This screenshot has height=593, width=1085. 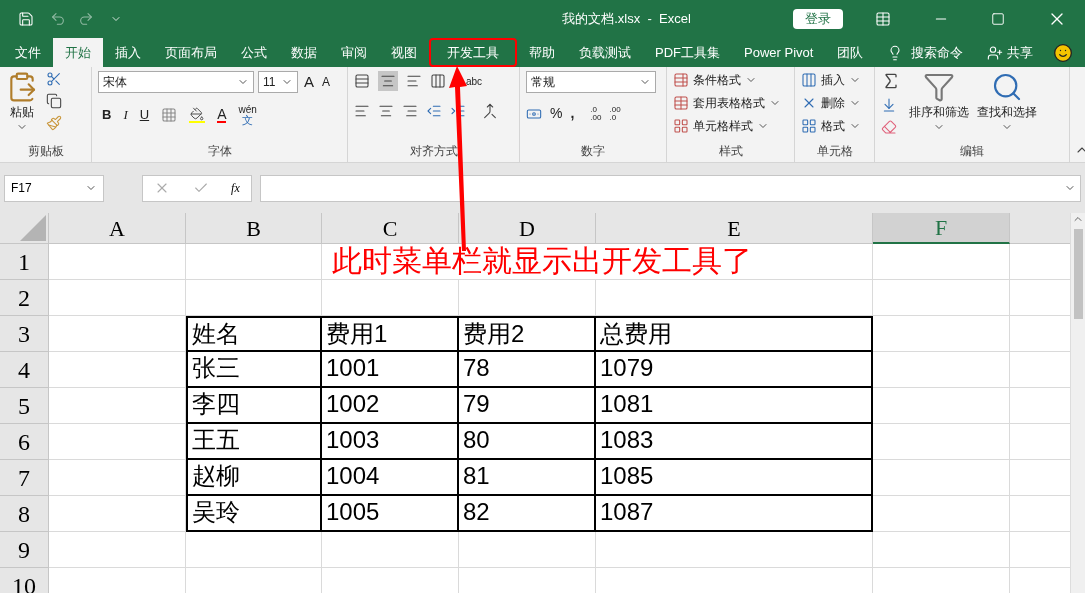 I want to click on share-button: 共享, so click(x=1020, y=52).